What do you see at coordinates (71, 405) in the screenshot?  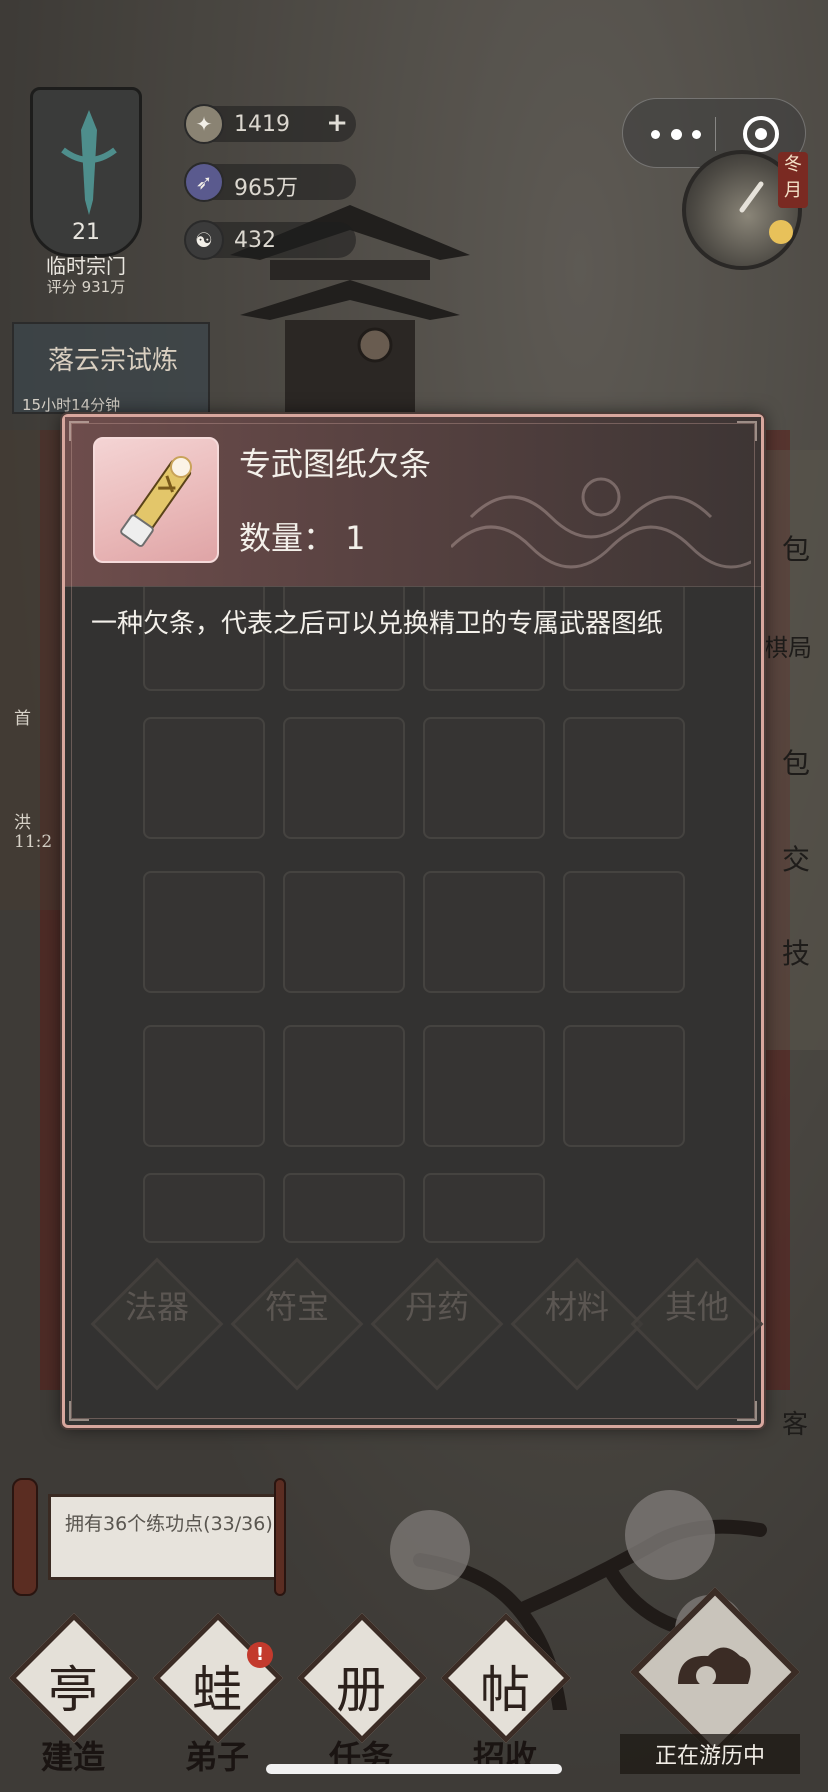 I see `trial-countdown: 15小时14分钟` at bounding box center [71, 405].